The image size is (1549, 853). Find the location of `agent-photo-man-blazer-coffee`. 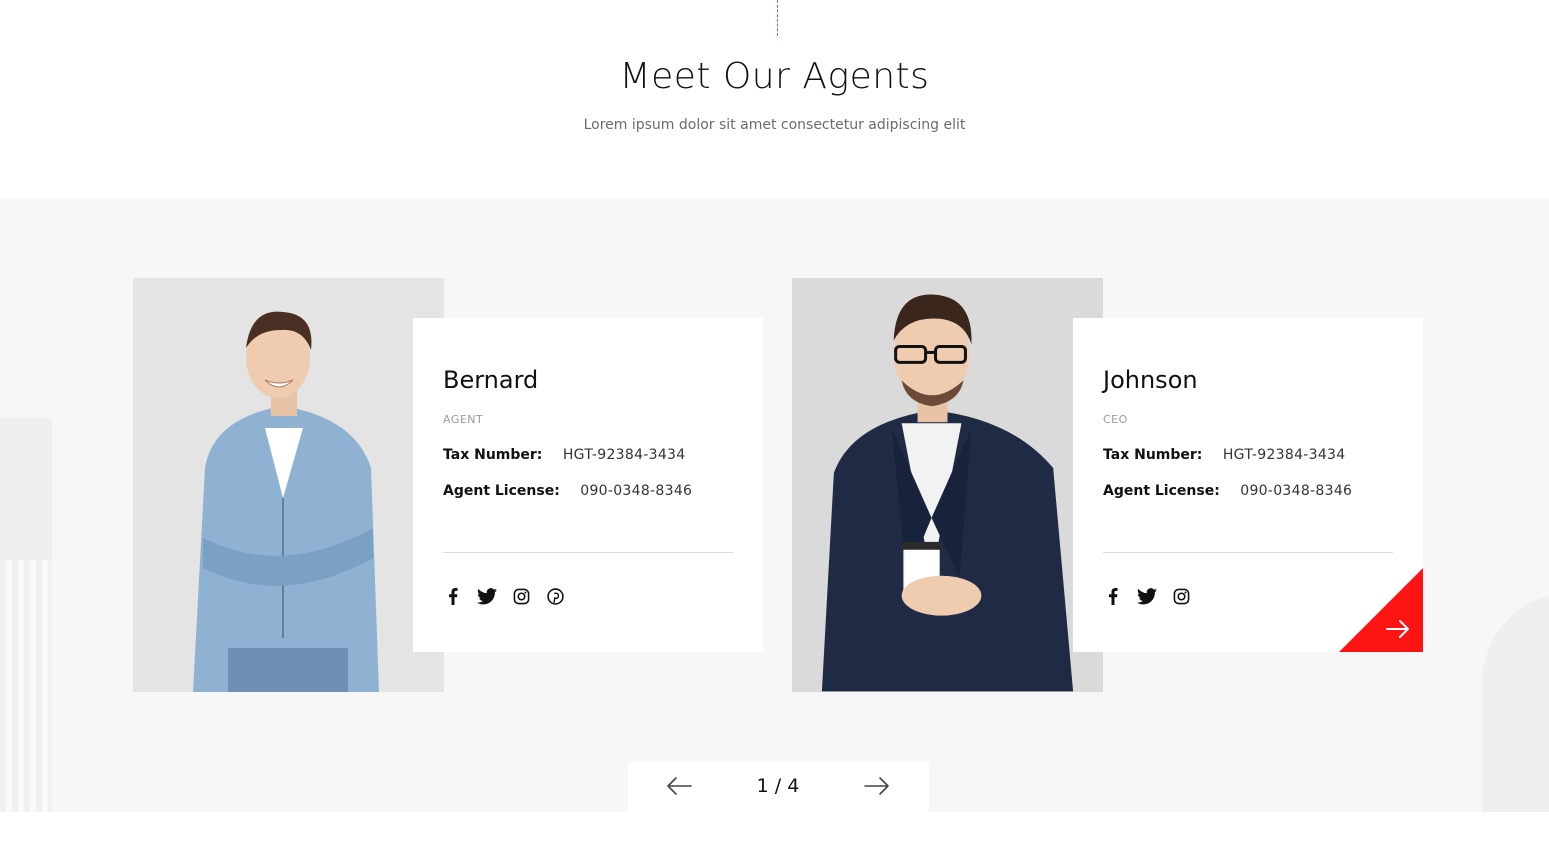

agent-photo-man-blazer-coffee is located at coordinates (947, 485).